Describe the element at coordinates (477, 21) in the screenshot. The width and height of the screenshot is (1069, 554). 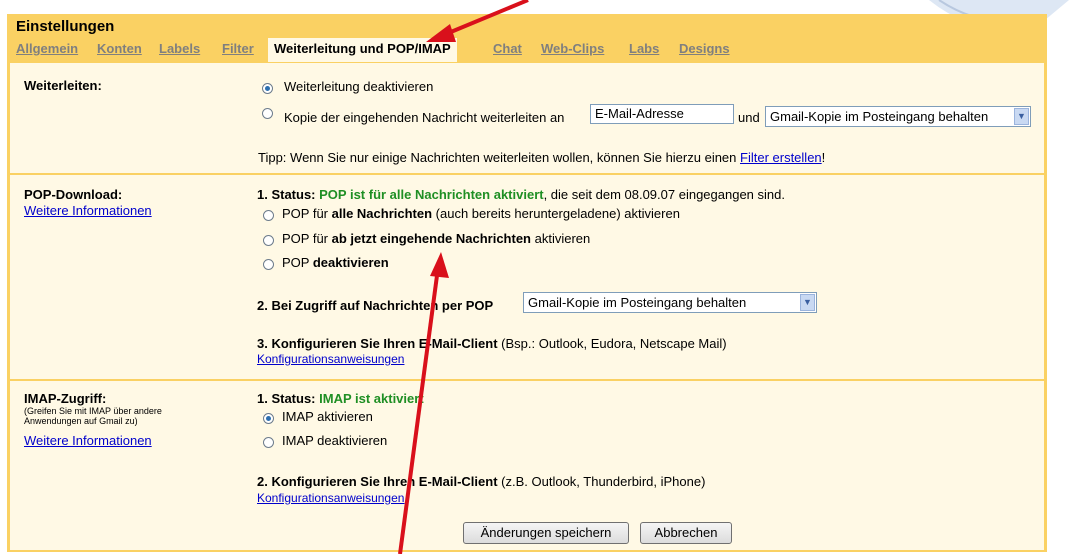
I see `annotation-arrow-top` at that location.